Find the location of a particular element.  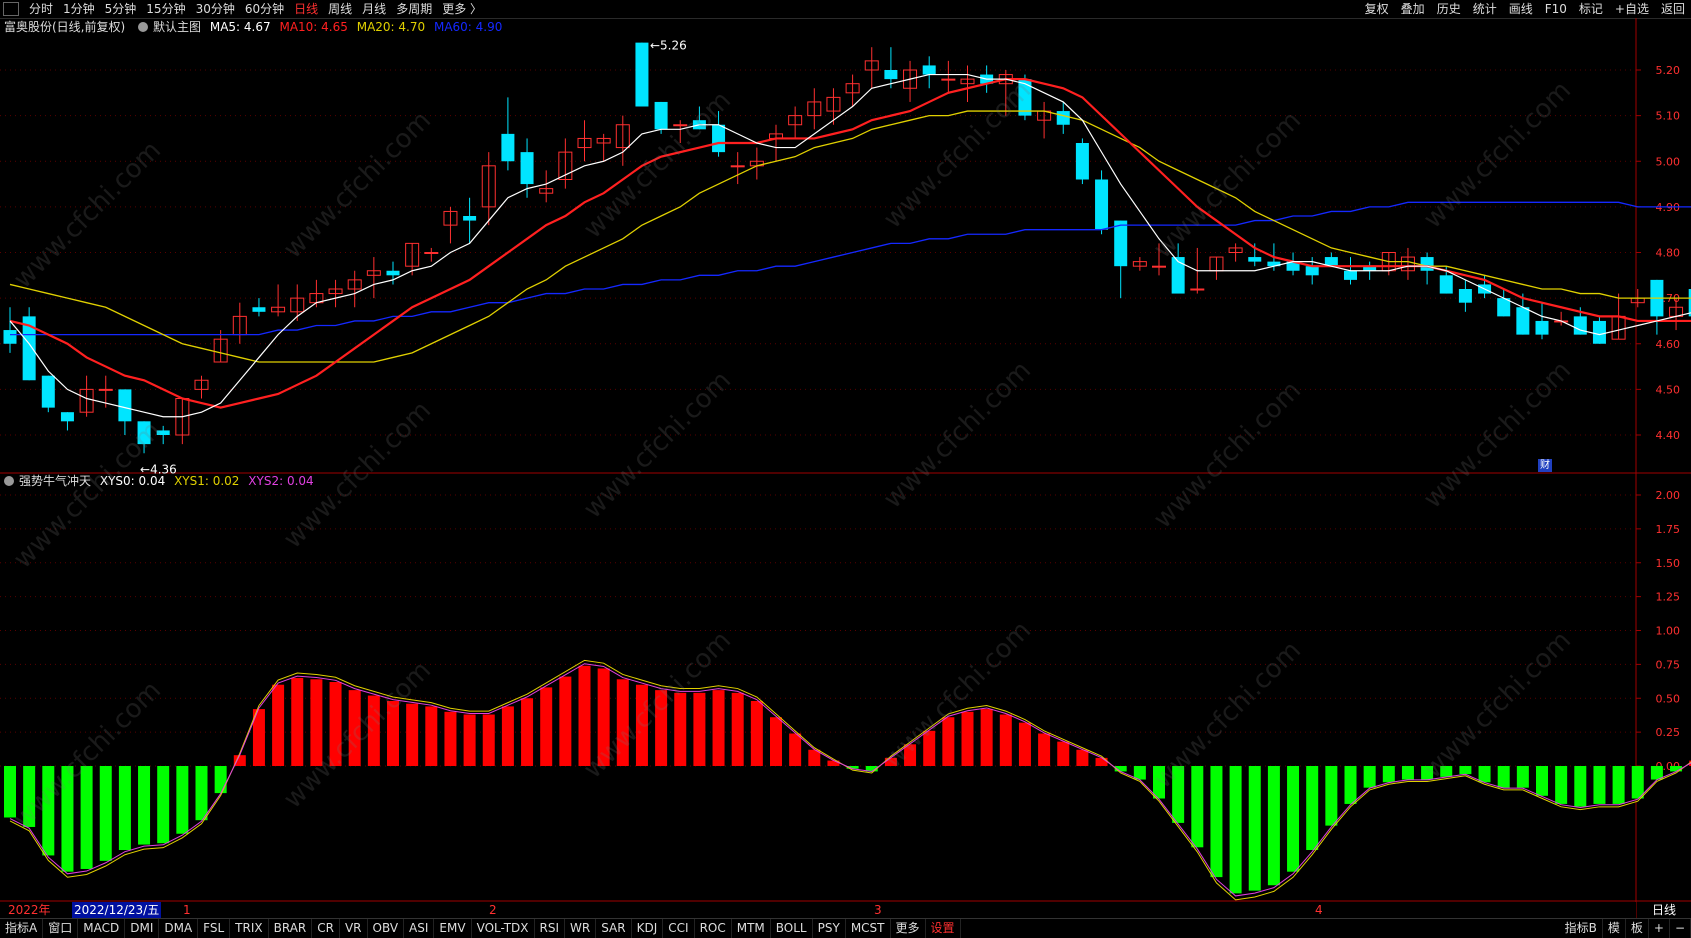

month-tick: 3 is located at coordinates (878, 910).